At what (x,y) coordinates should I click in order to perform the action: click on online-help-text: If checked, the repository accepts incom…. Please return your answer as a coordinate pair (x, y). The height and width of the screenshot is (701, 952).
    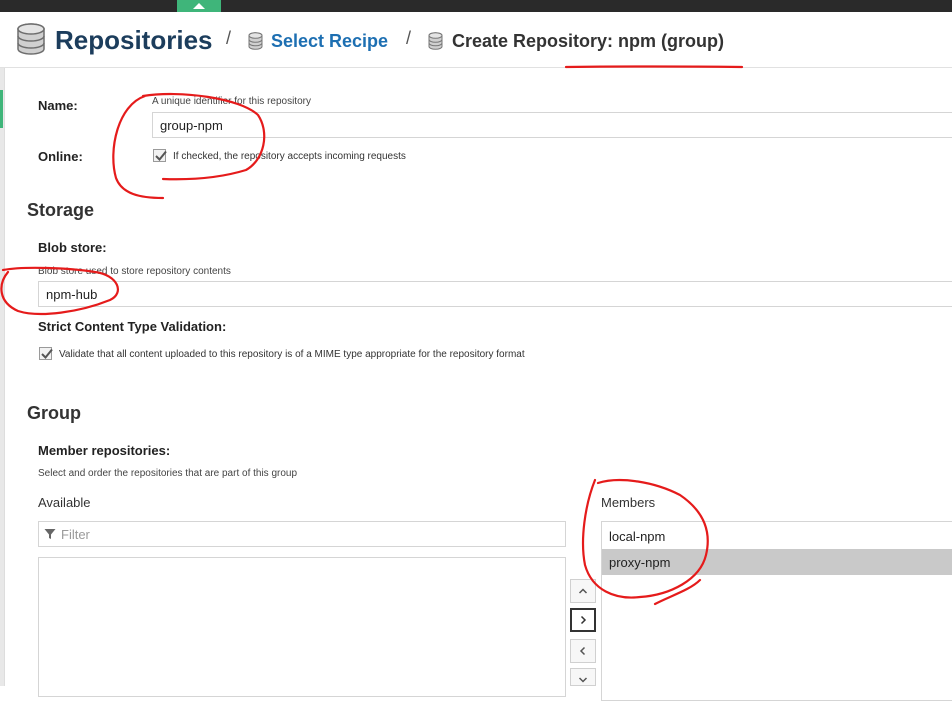
    Looking at the image, I should click on (289, 156).